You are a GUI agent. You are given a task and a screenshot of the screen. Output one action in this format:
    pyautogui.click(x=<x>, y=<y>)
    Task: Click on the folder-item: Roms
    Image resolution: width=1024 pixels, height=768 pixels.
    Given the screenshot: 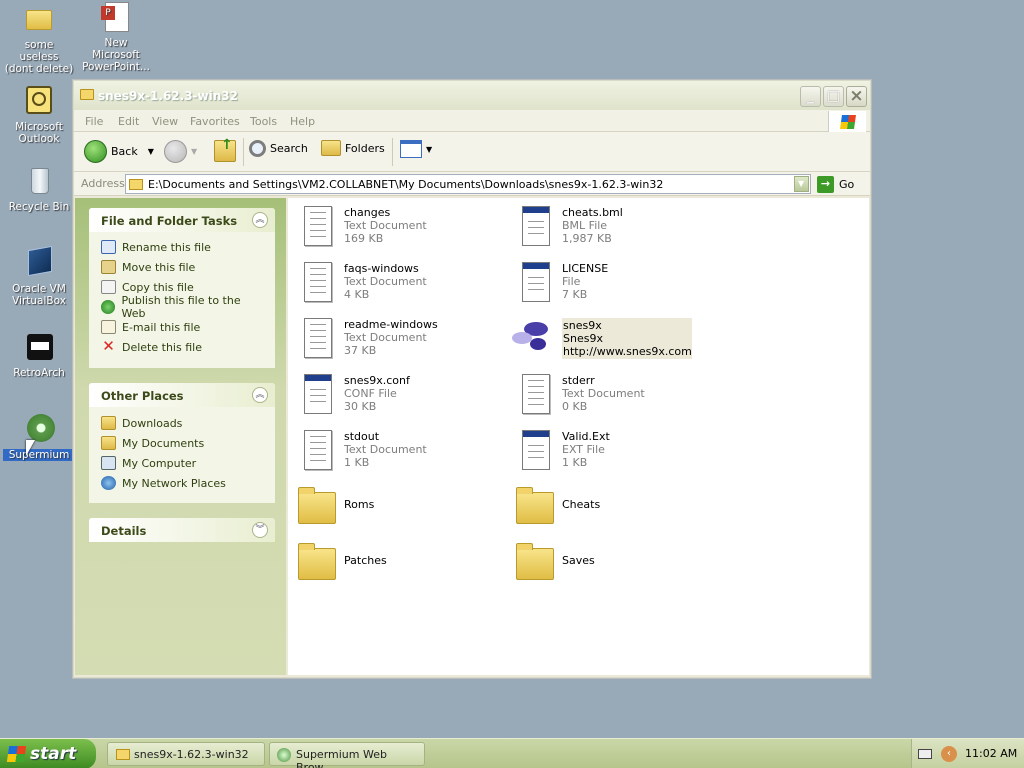 What is the action you would take?
    pyautogui.click(x=398, y=509)
    